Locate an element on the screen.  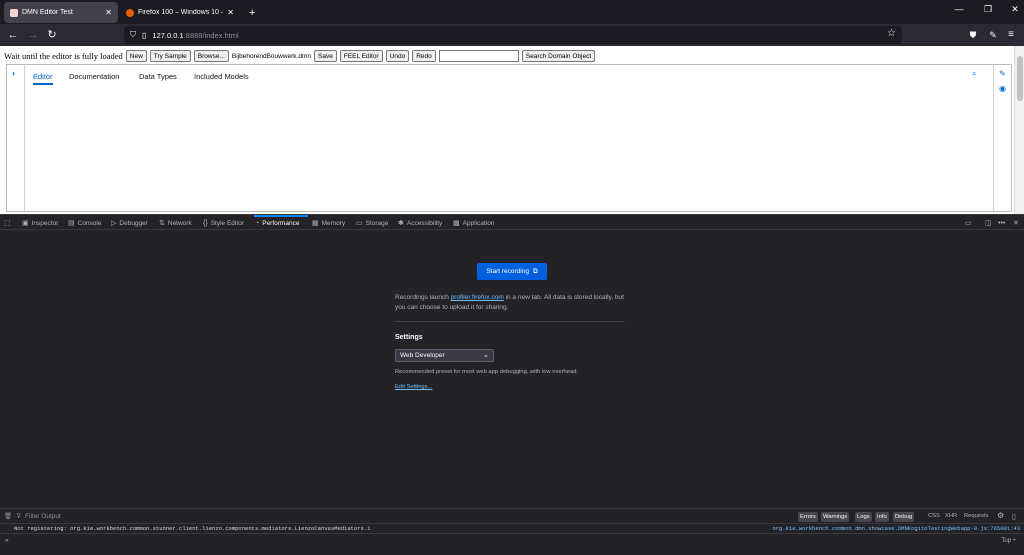
preview-eye-icon: ◉ is located at coordinates (1002, 88).